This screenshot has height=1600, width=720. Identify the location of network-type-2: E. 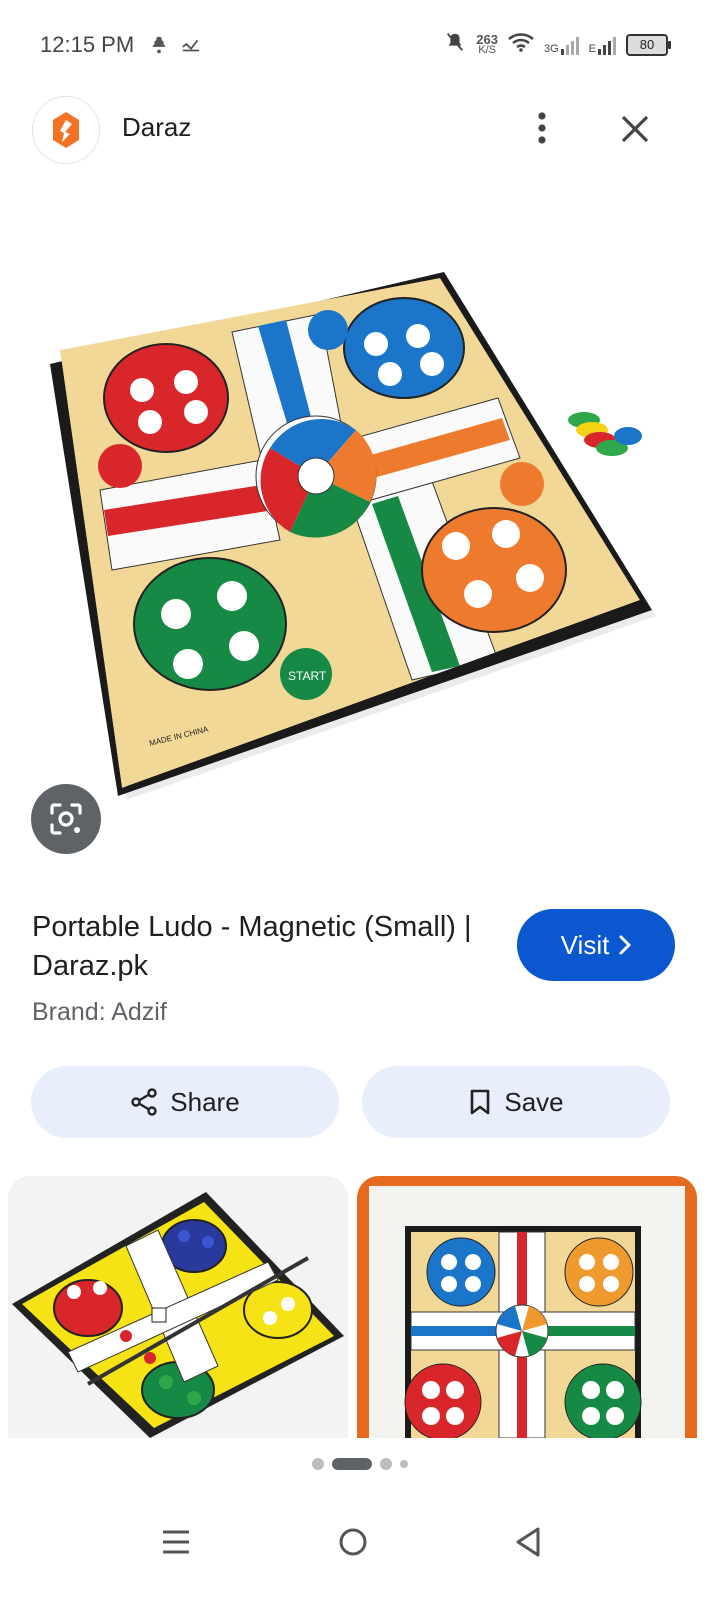
(592, 48).